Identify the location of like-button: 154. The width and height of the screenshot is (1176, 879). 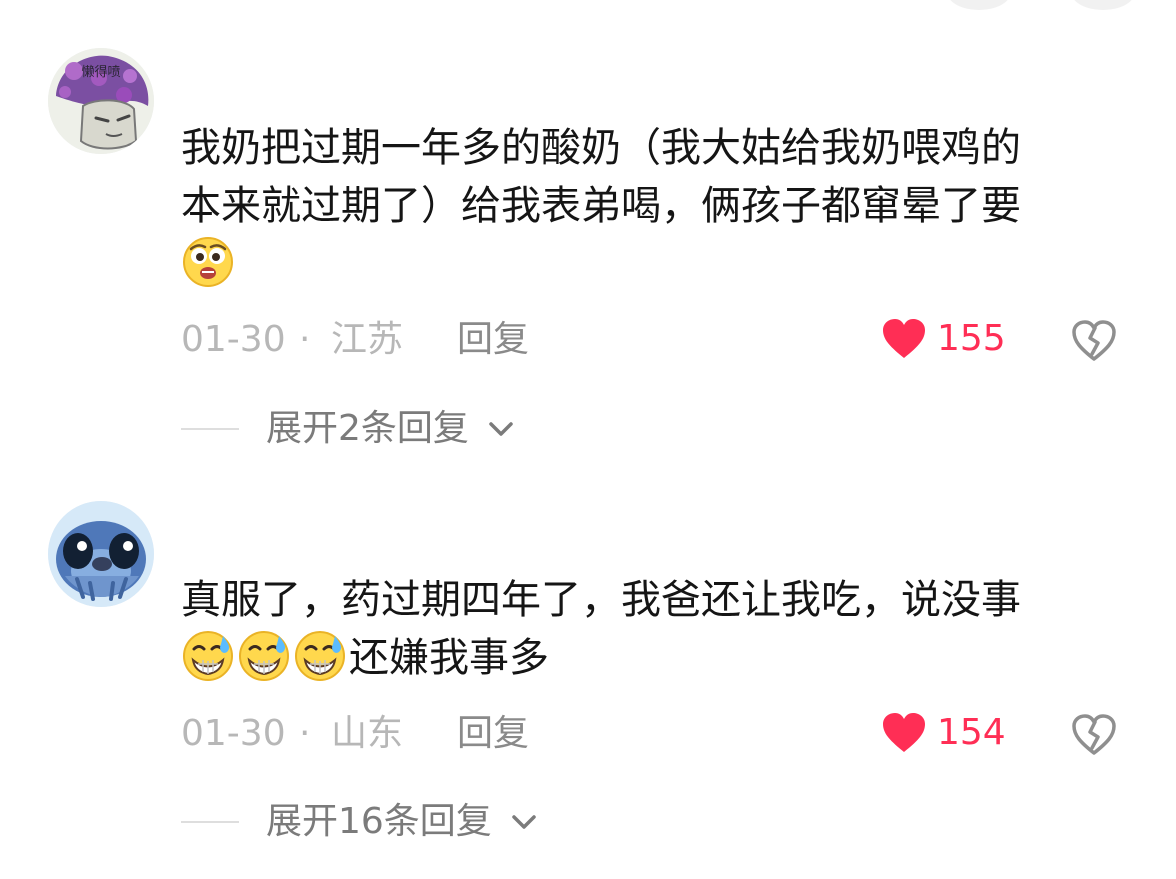
(946, 734).